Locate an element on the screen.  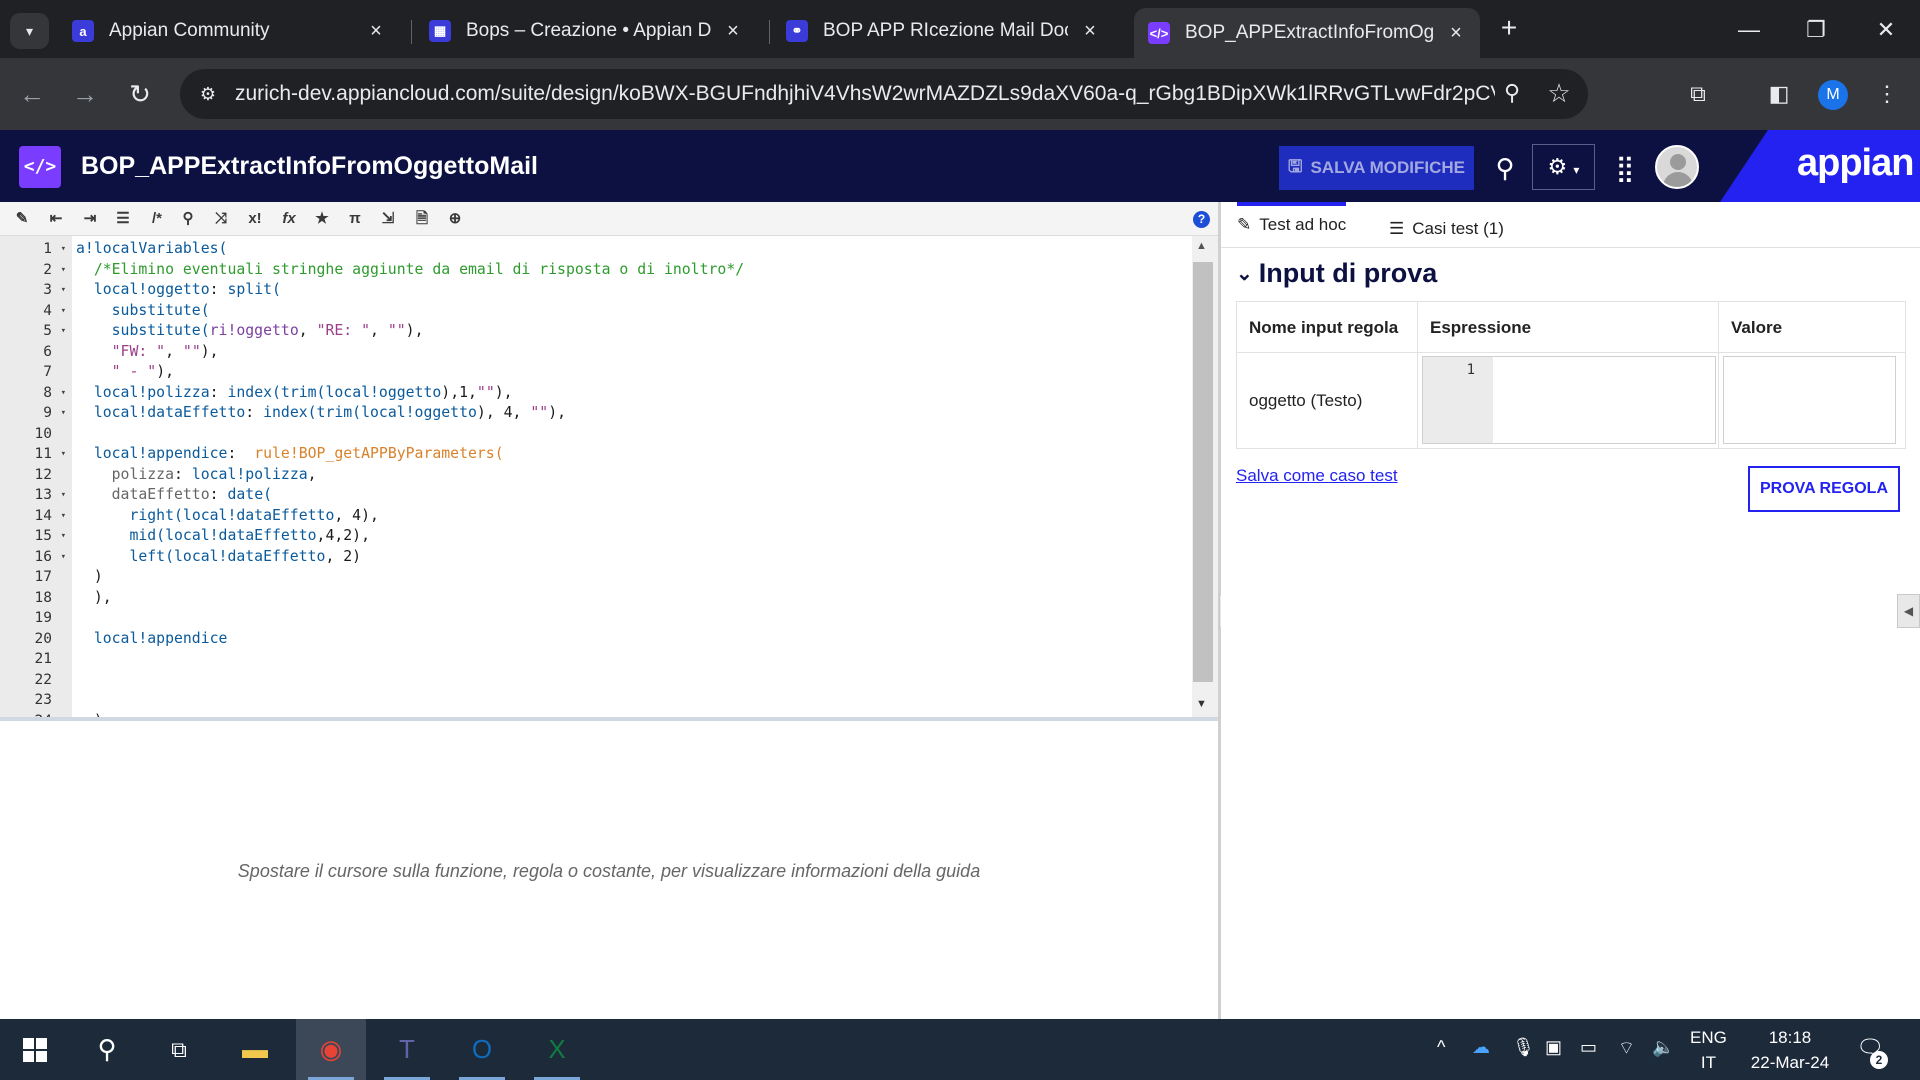
code-line: right(local!dataEffetto, 4), is located at coordinates (634, 516).